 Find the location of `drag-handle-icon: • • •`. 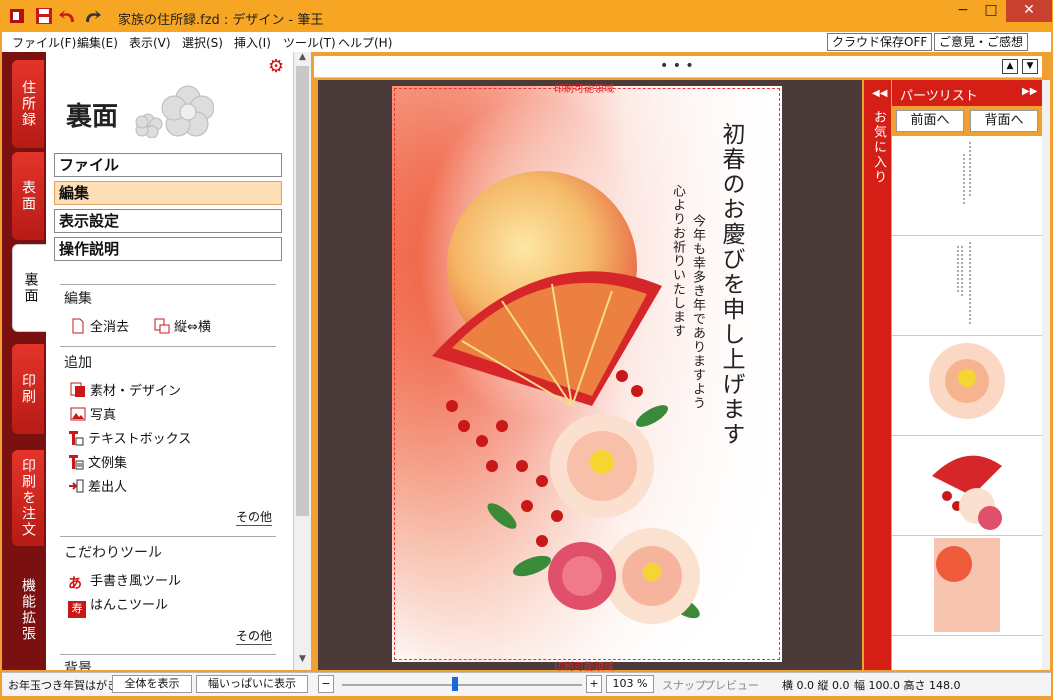

drag-handle-icon: • • • is located at coordinates (677, 66).